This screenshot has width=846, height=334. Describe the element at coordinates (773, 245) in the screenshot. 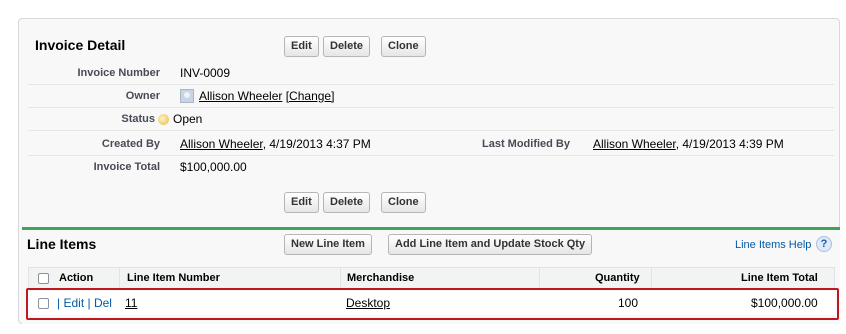

I see `line-items-help-link: Line Items Help` at that location.